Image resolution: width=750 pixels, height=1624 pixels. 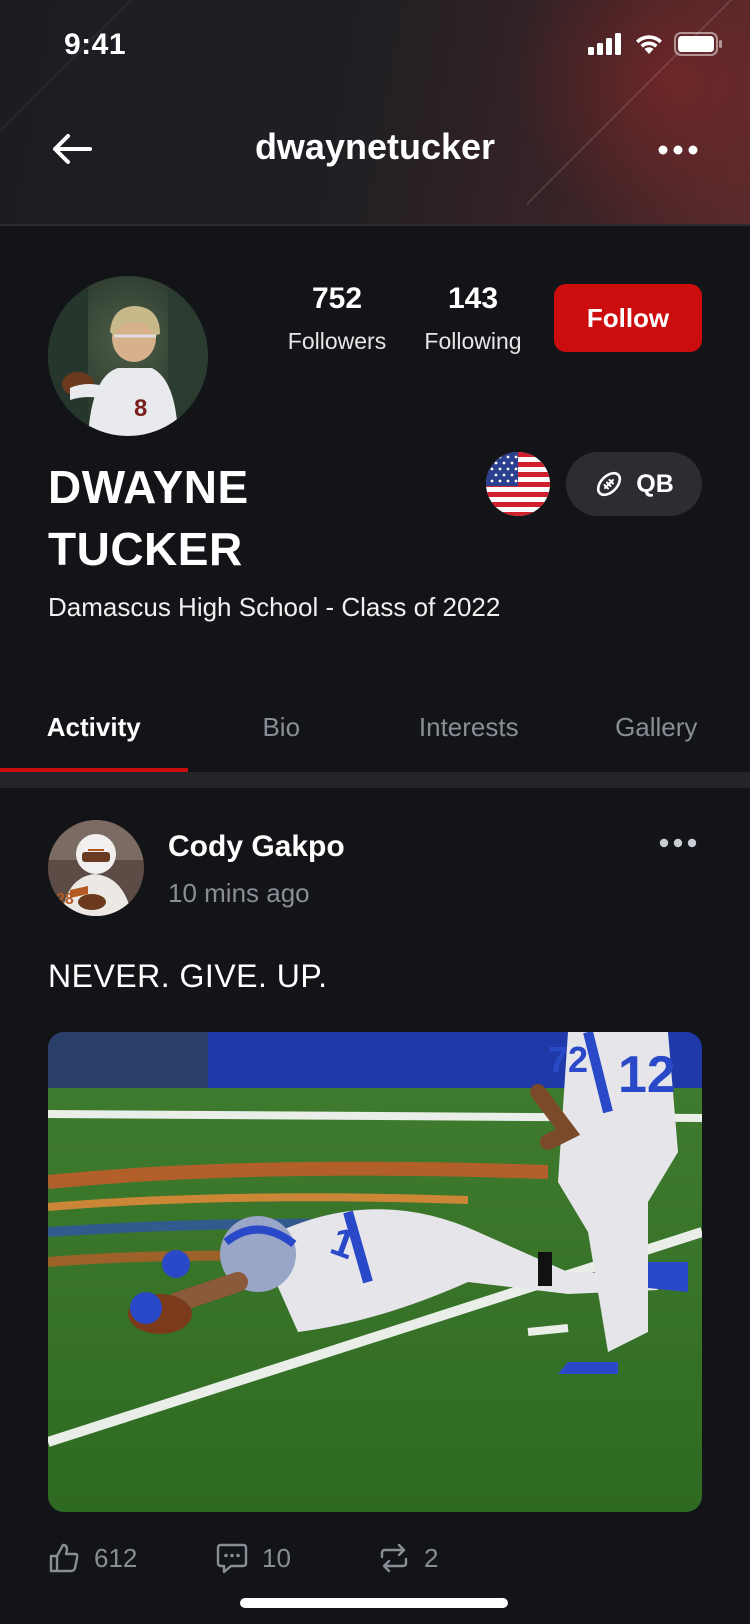 I want to click on tab-gallery: Gallery, so click(x=656, y=736).